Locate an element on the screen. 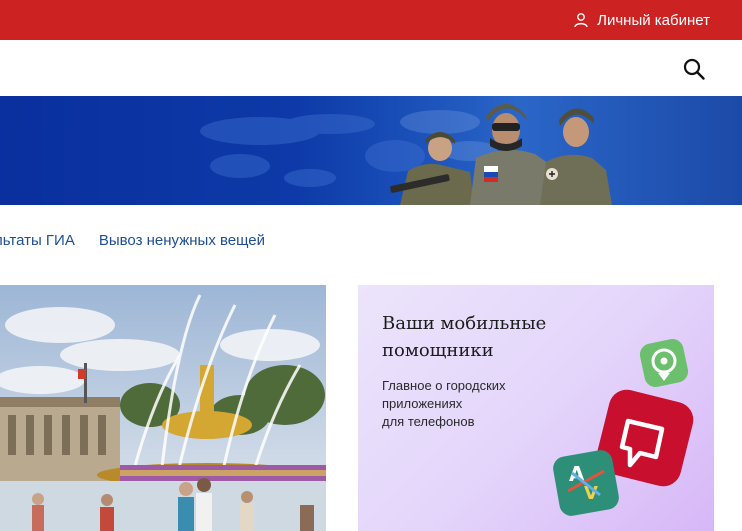 This screenshot has height=531, width=742. personal-cabinet-link: Личный кабинет is located at coordinates (641, 20).